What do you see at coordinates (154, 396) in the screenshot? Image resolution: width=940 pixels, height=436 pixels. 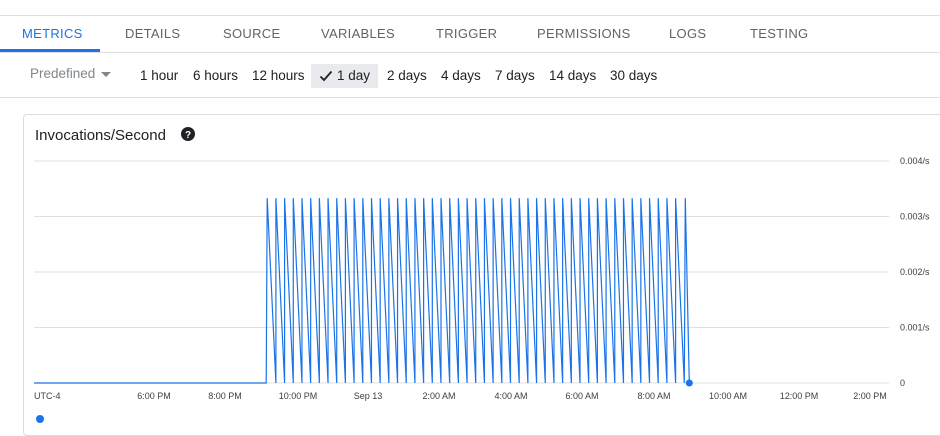 I see `x-tick-label: 6:00 PM` at bounding box center [154, 396].